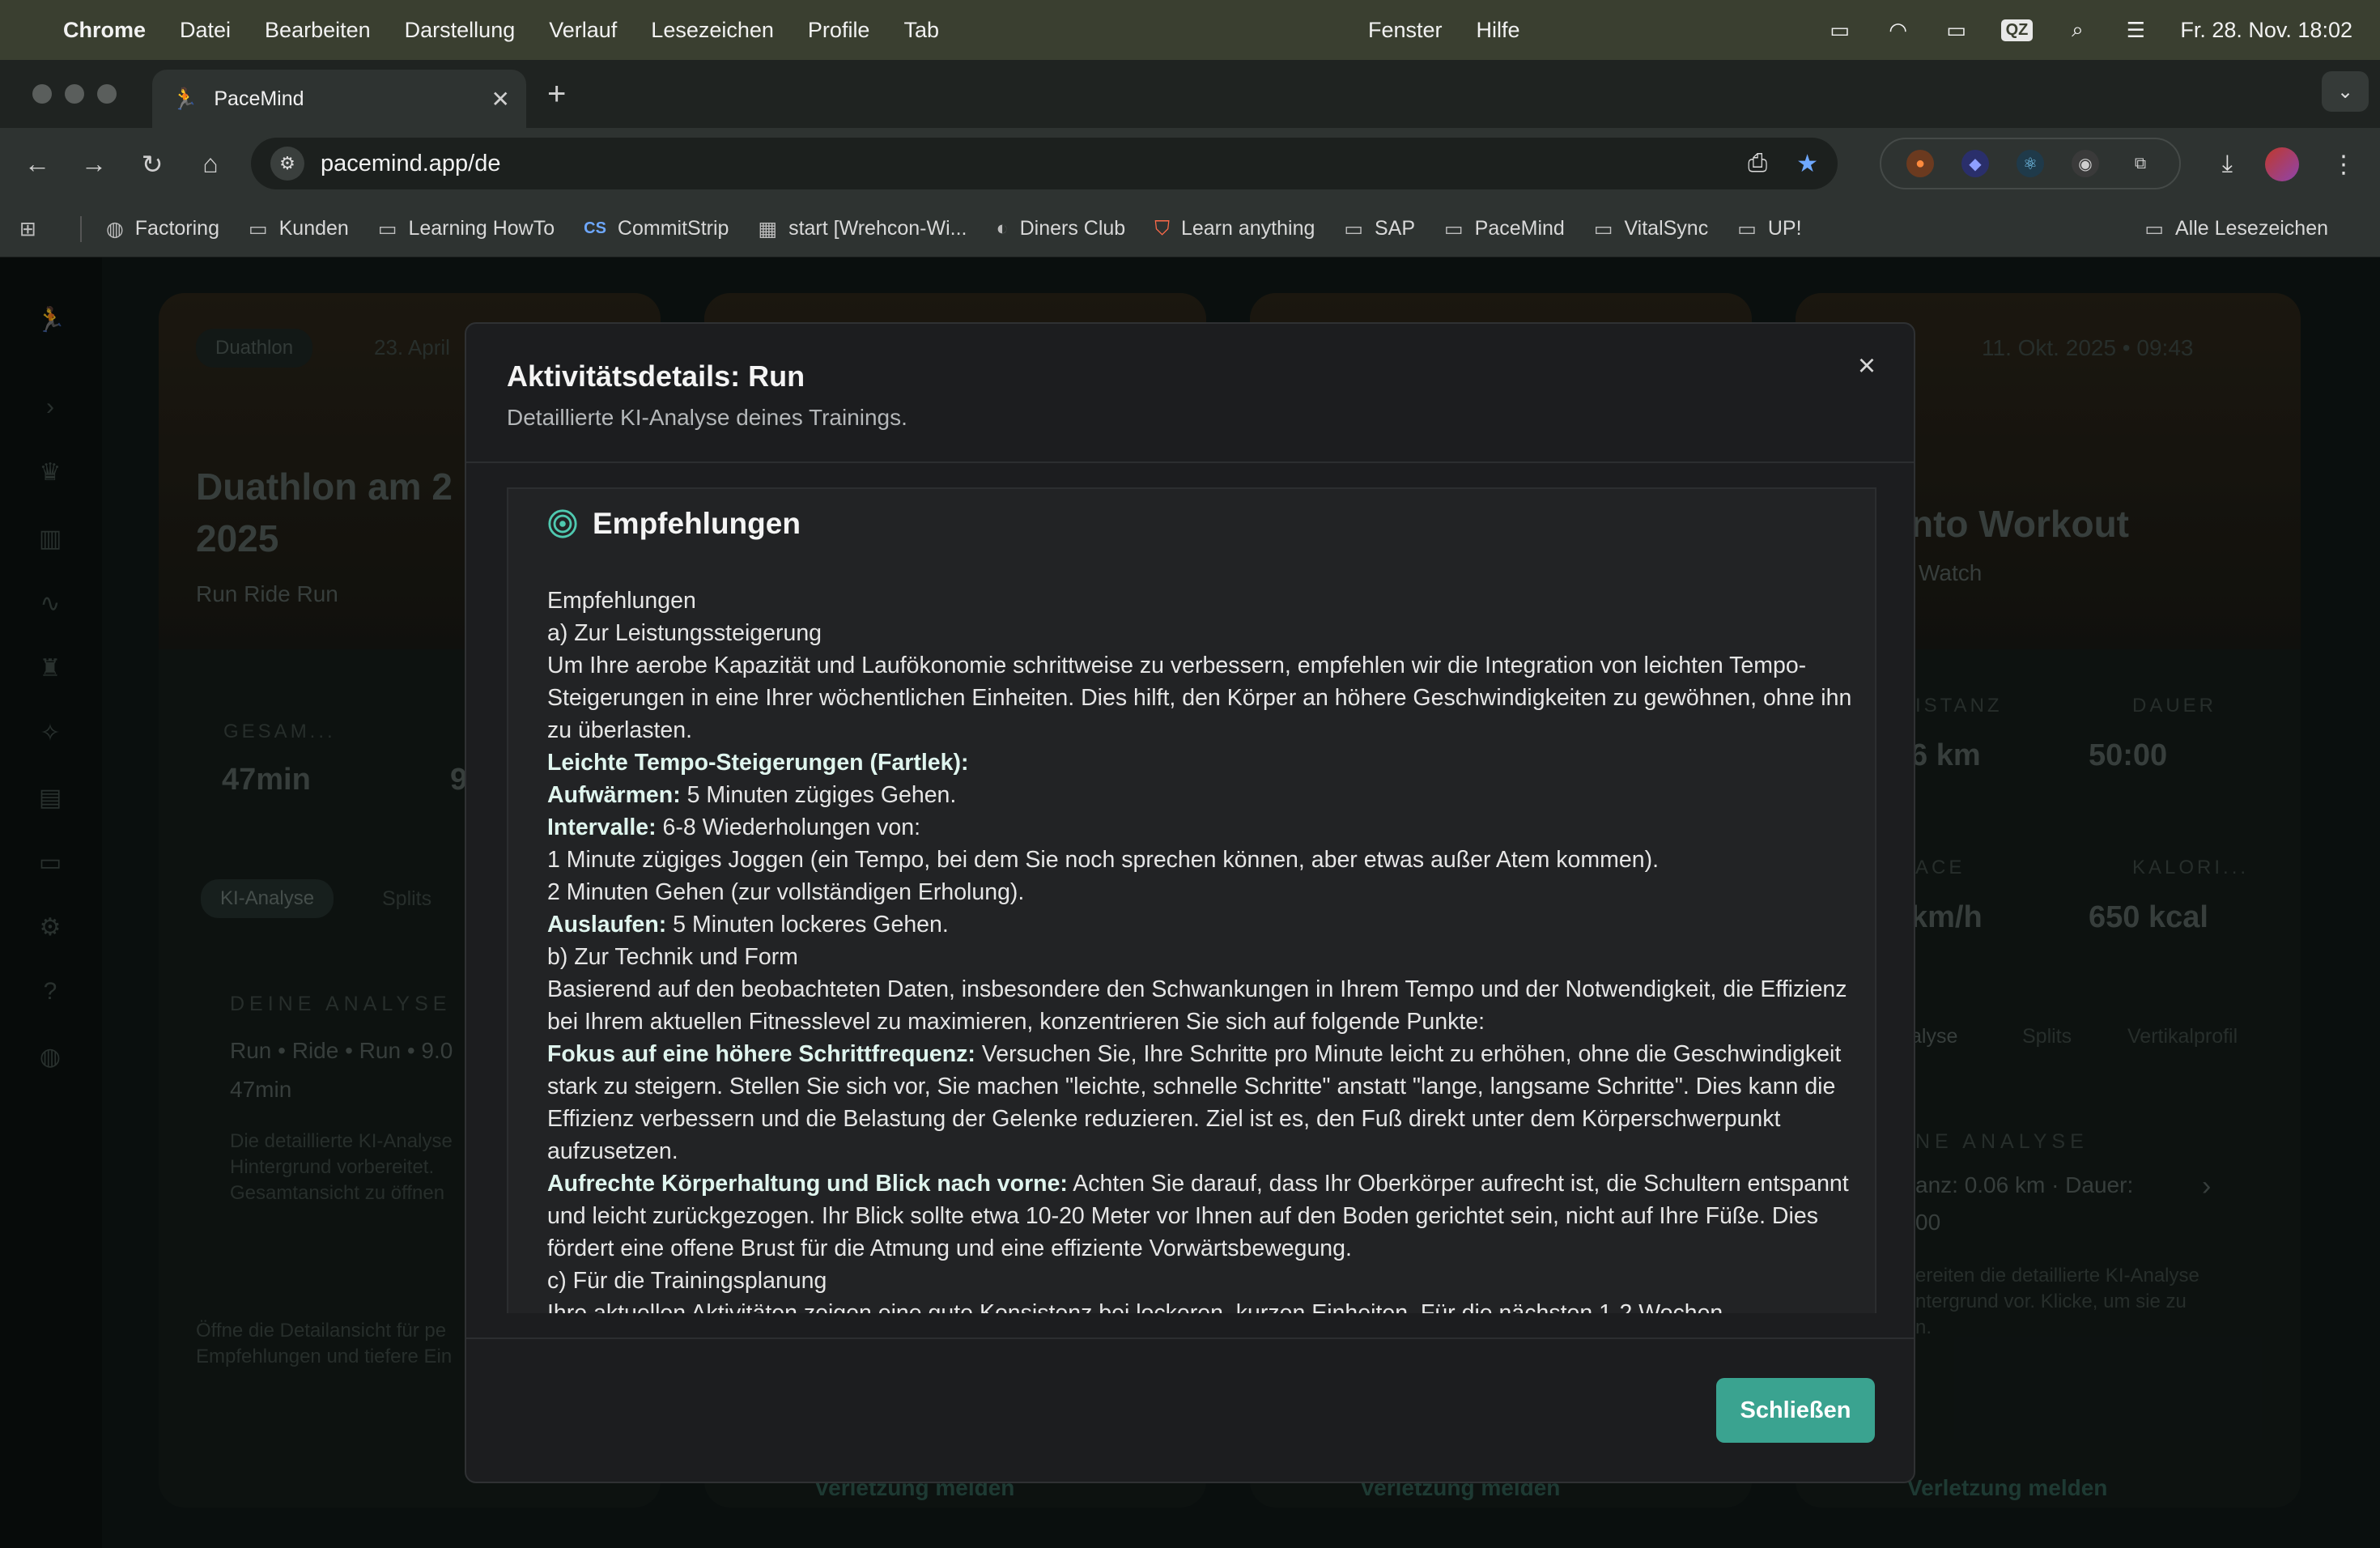 The height and width of the screenshot is (1548, 2380). I want to click on dialog-header-divider, so click(1190, 462).